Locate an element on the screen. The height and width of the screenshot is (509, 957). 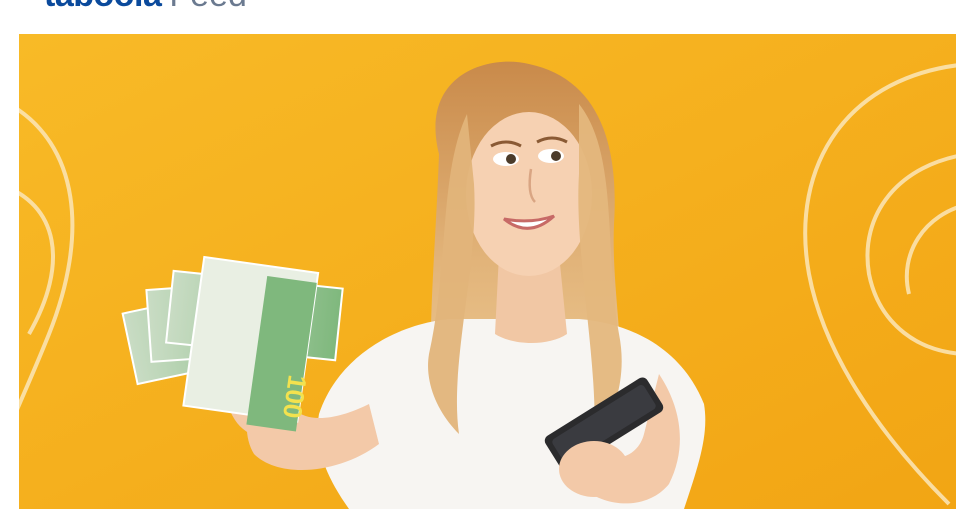
woman-right-hand is located at coordinates (594, 469).